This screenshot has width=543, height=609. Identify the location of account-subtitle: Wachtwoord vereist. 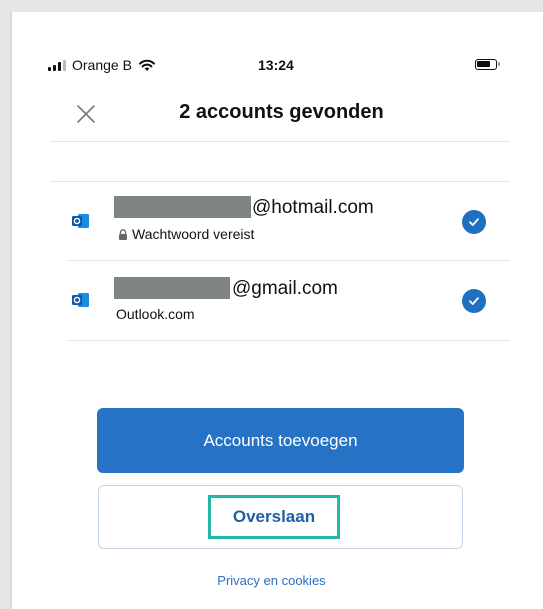
(186, 234).